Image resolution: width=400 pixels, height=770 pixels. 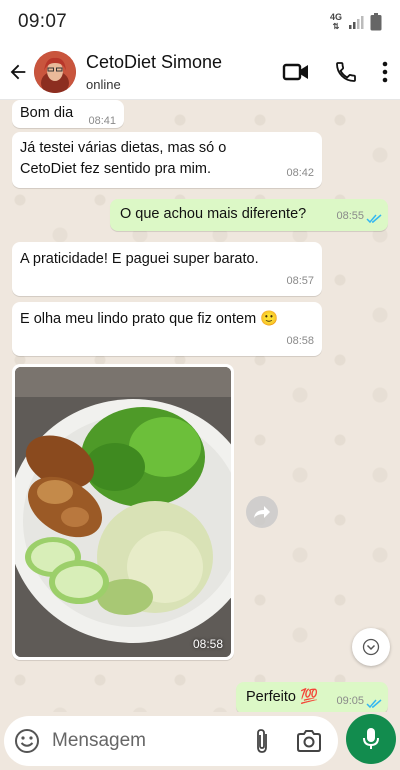 What do you see at coordinates (350, 216) in the screenshot?
I see `message-time: 08:55` at bounding box center [350, 216].